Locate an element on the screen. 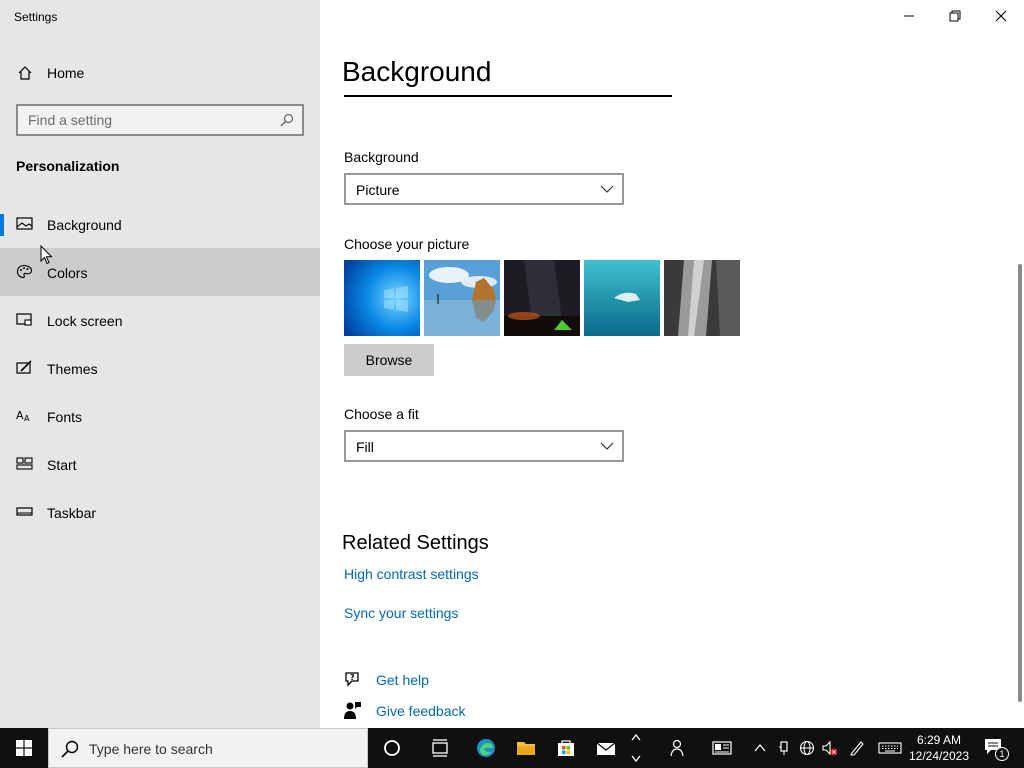  lock-screen-icon is located at coordinates (24, 319).